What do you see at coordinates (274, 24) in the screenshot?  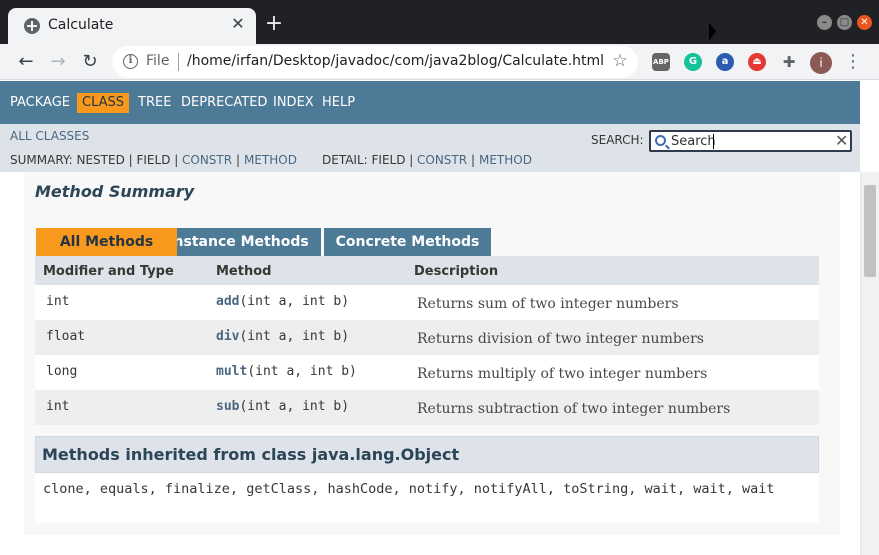 I see `new-tab-button: +` at bounding box center [274, 24].